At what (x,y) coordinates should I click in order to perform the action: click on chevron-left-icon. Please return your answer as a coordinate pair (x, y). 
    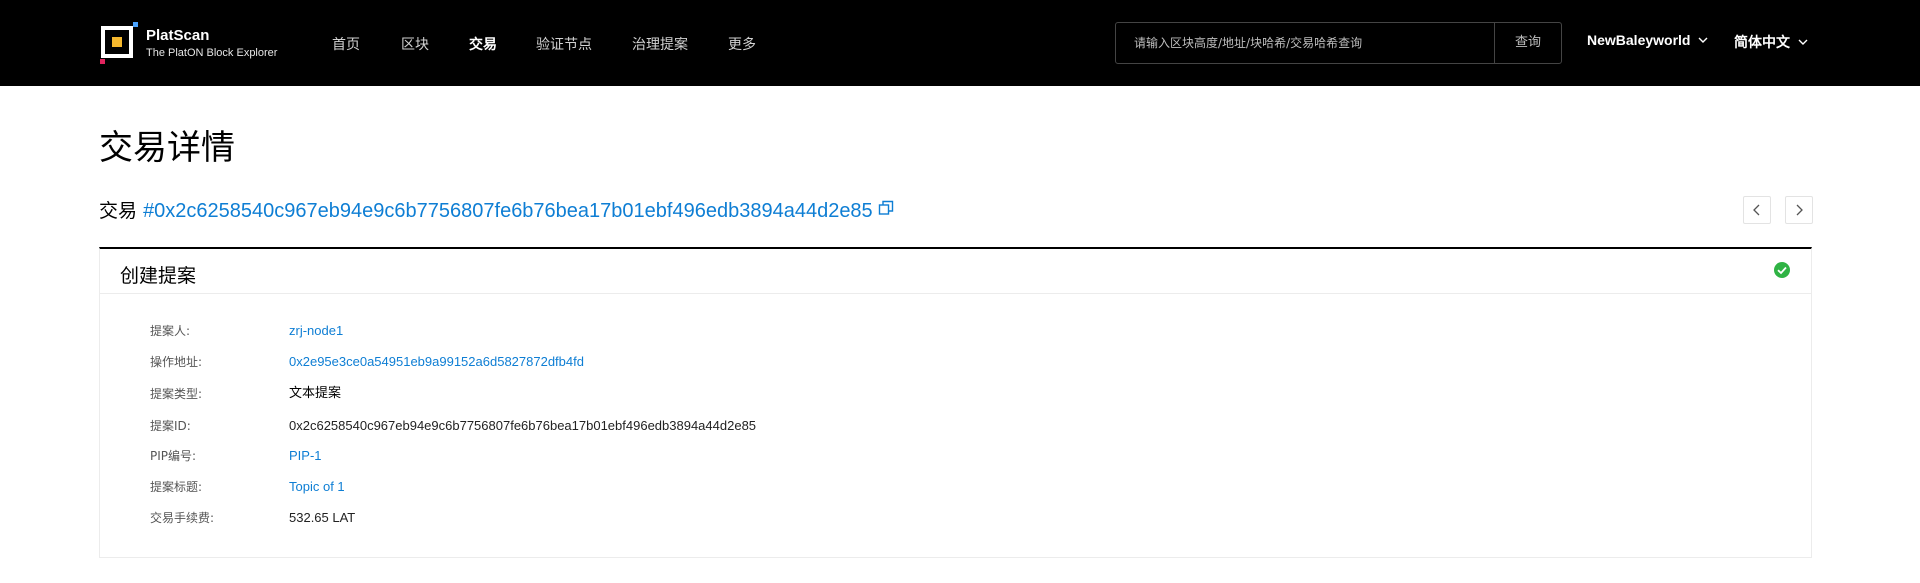
    Looking at the image, I should click on (1756, 210).